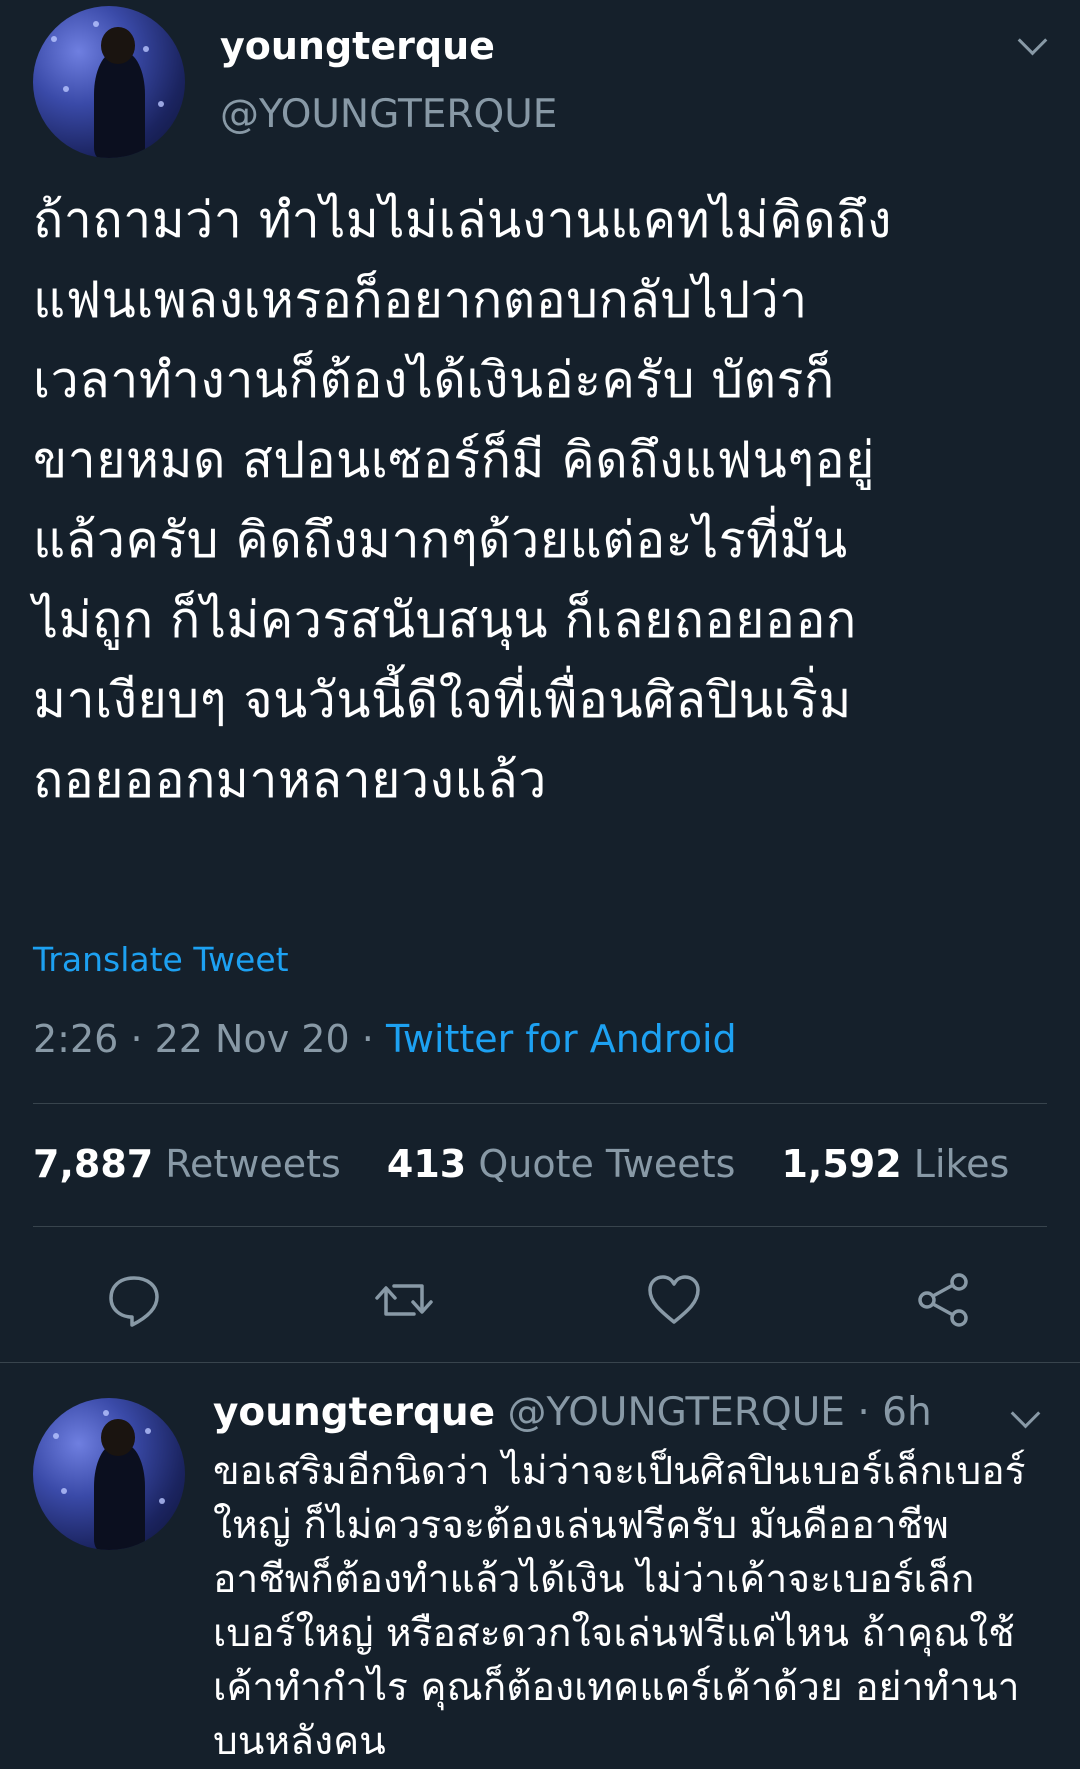 The height and width of the screenshot is (1769, 1080). I want to click on likes-stat: 1,592 Likes, so click(895, 1164).